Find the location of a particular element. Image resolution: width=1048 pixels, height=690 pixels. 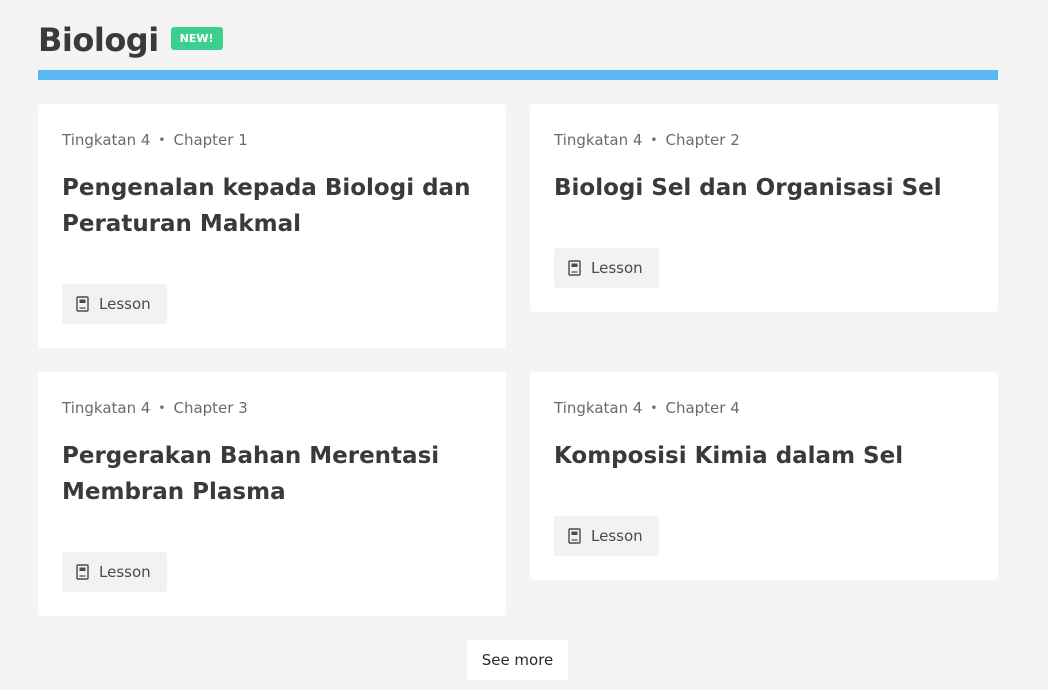

see-more-button: See more is located at coordinates (517, 660).